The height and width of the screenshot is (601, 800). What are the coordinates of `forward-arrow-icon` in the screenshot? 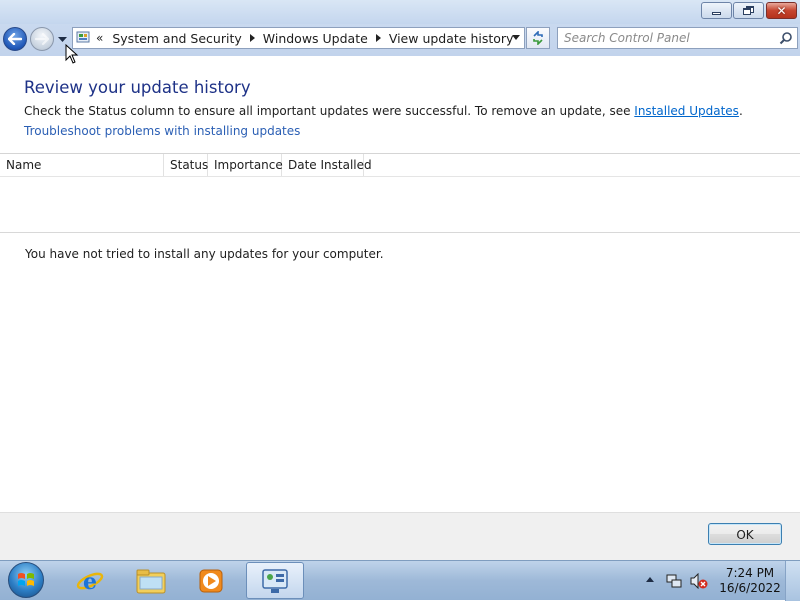 It's located at (42, 39).